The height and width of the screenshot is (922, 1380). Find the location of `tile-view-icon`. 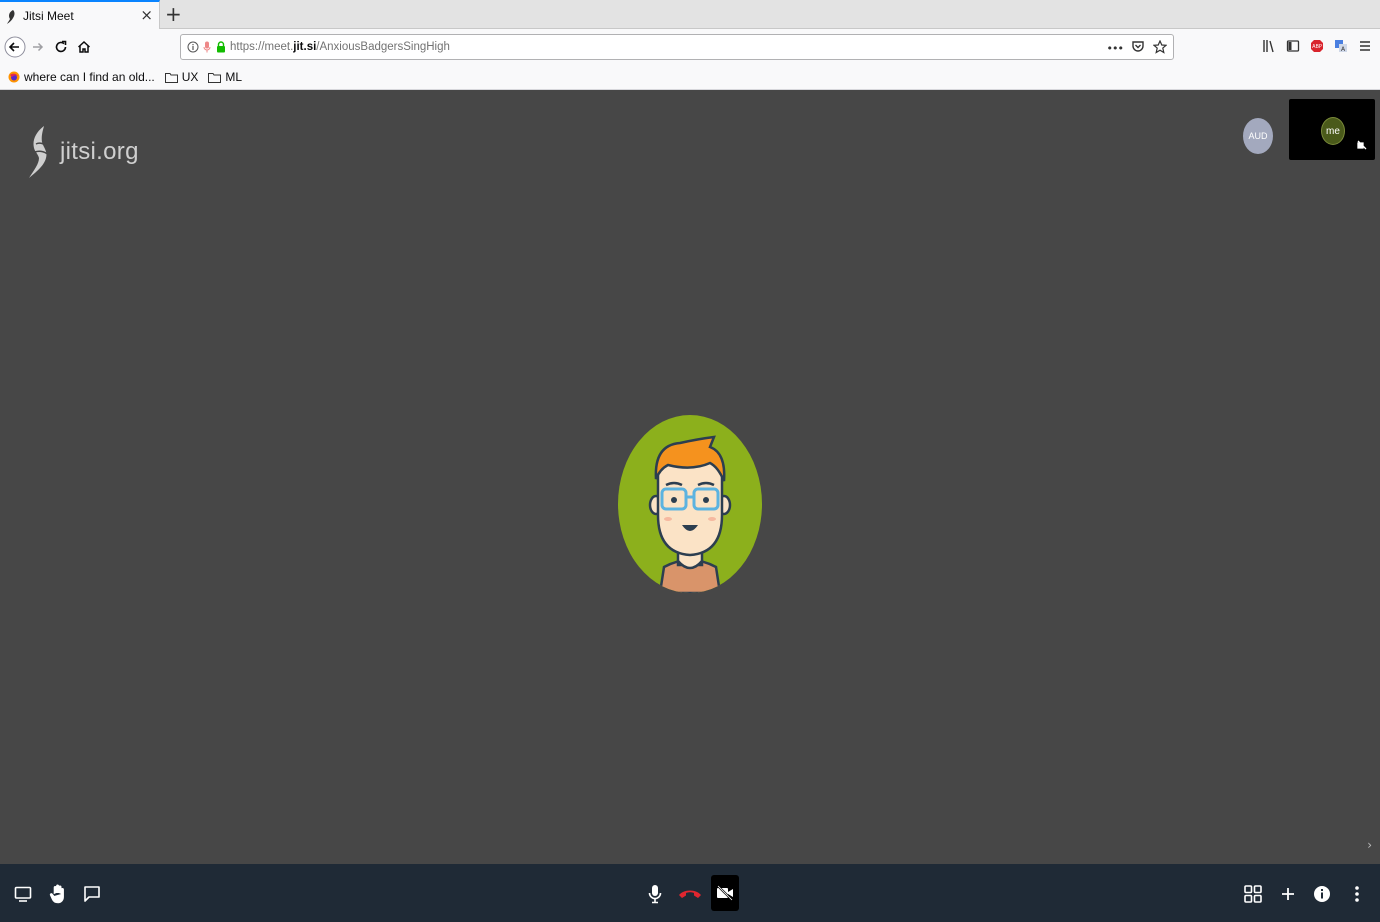

tile-view-icon is located at coordinates (1253, 894).